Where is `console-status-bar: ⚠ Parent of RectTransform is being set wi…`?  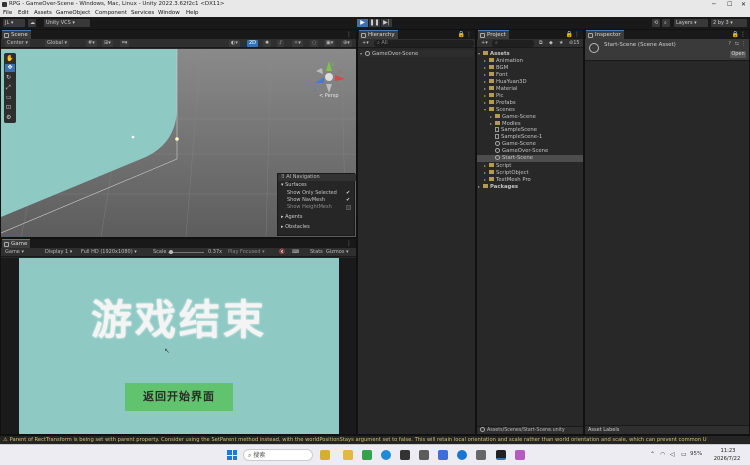
console-status-bar: ⚠ Parent of RectTransform is being set wi… is located at coordinates (375, 439).